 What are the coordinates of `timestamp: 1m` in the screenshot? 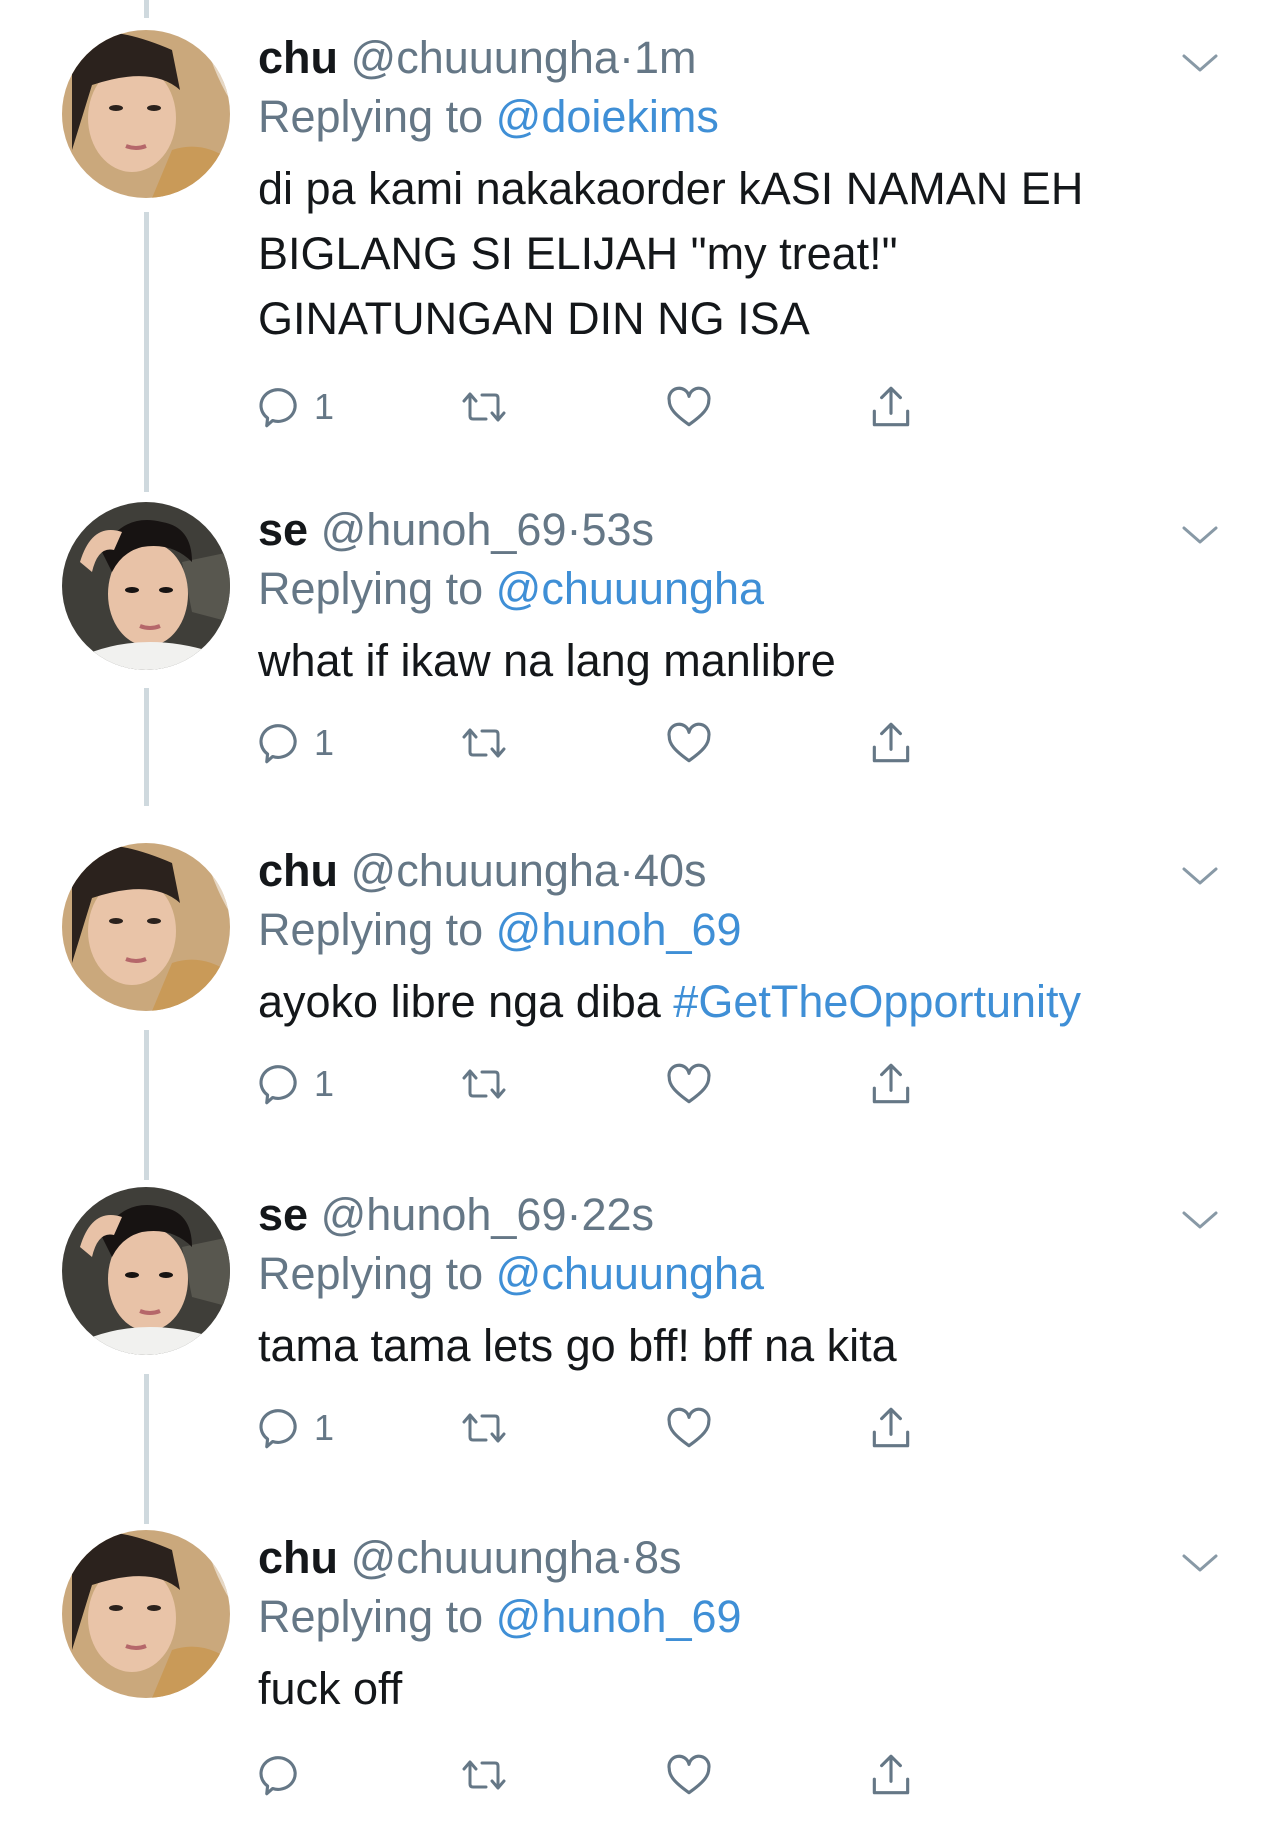 It's located at (665, 57).